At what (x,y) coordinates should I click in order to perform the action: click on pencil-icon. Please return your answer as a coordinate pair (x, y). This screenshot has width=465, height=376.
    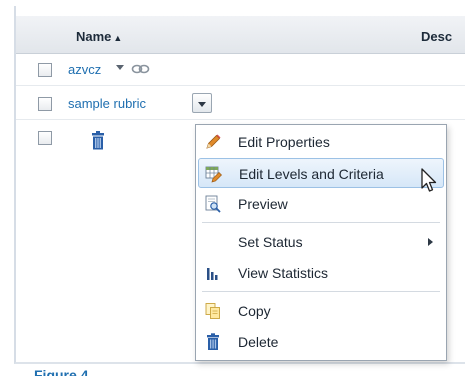
    Looking at the image, I should click on (213, 141).